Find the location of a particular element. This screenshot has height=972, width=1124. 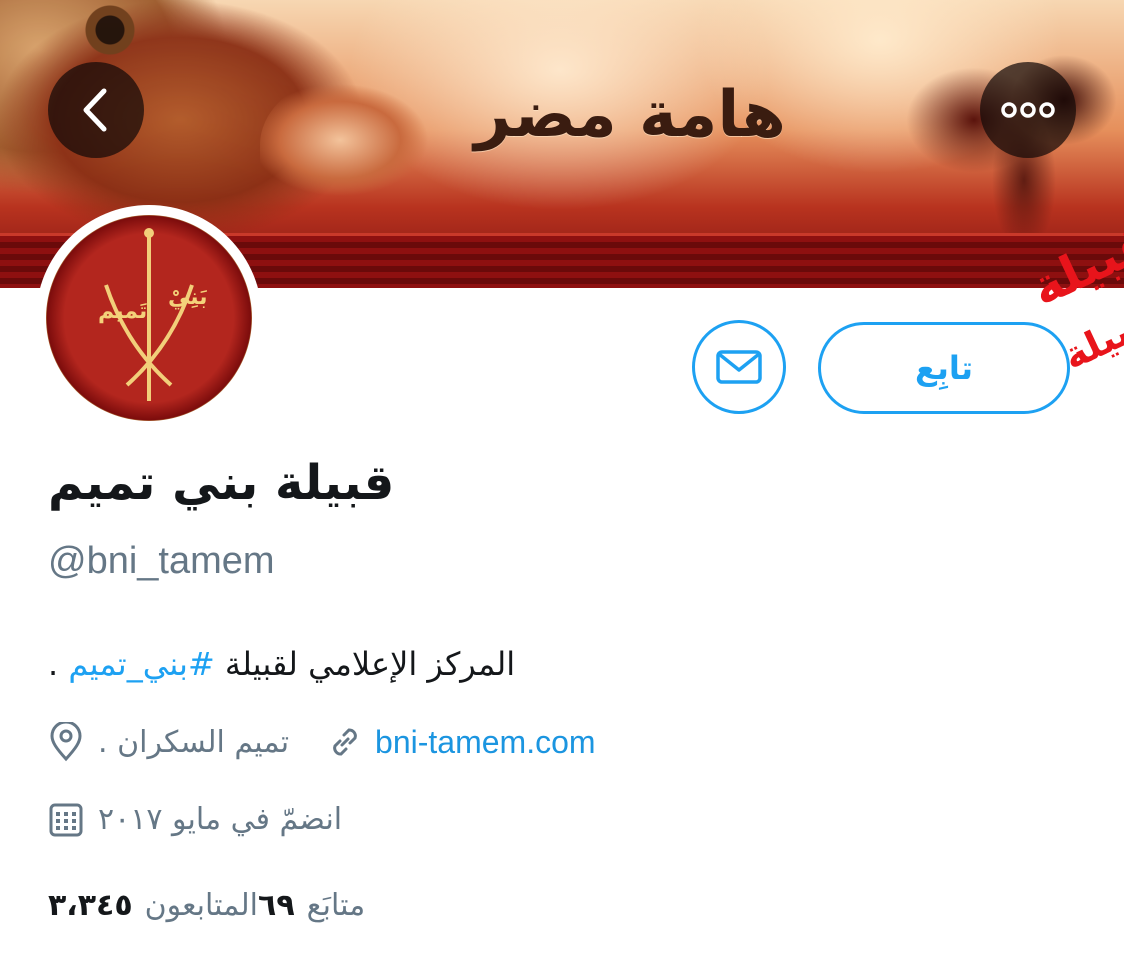

following-label: متابَع is located at coordinates (336, 905).